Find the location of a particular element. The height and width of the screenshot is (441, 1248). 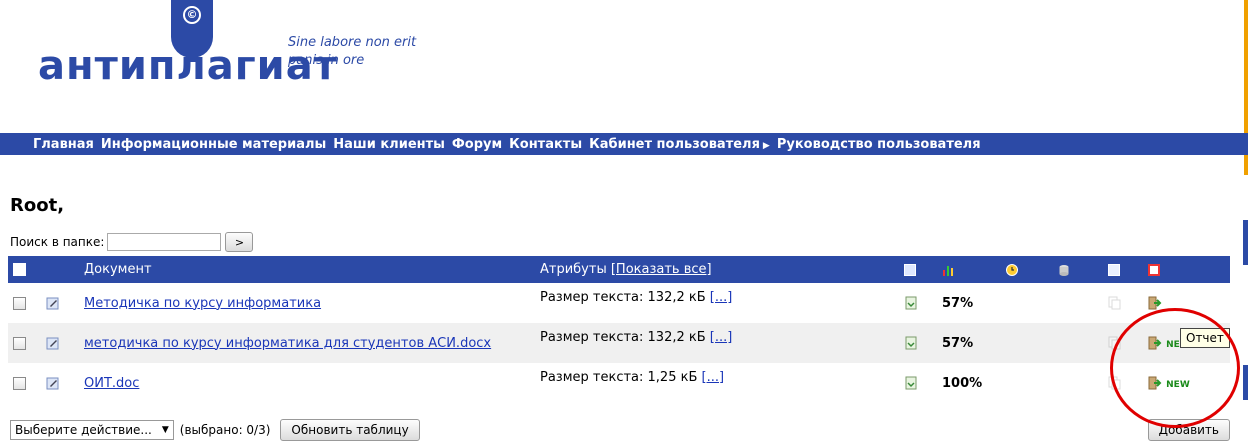

folder-search: Поиск в папке: > is located at coordinates (132, 242).